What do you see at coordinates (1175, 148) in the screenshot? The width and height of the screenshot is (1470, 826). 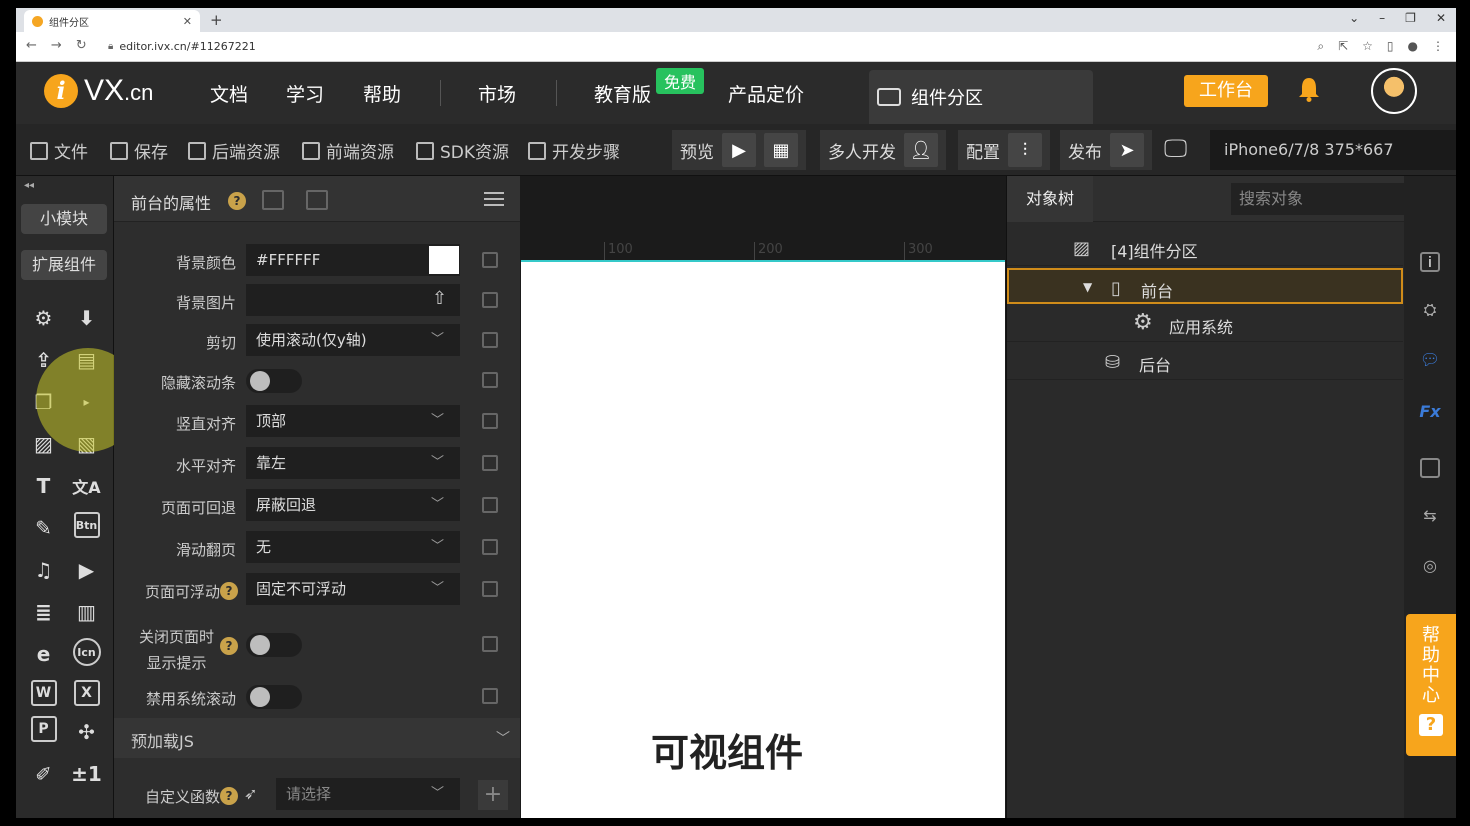 I see `monitor-icon: 🖵︎` at bounding box center [1175, 148].